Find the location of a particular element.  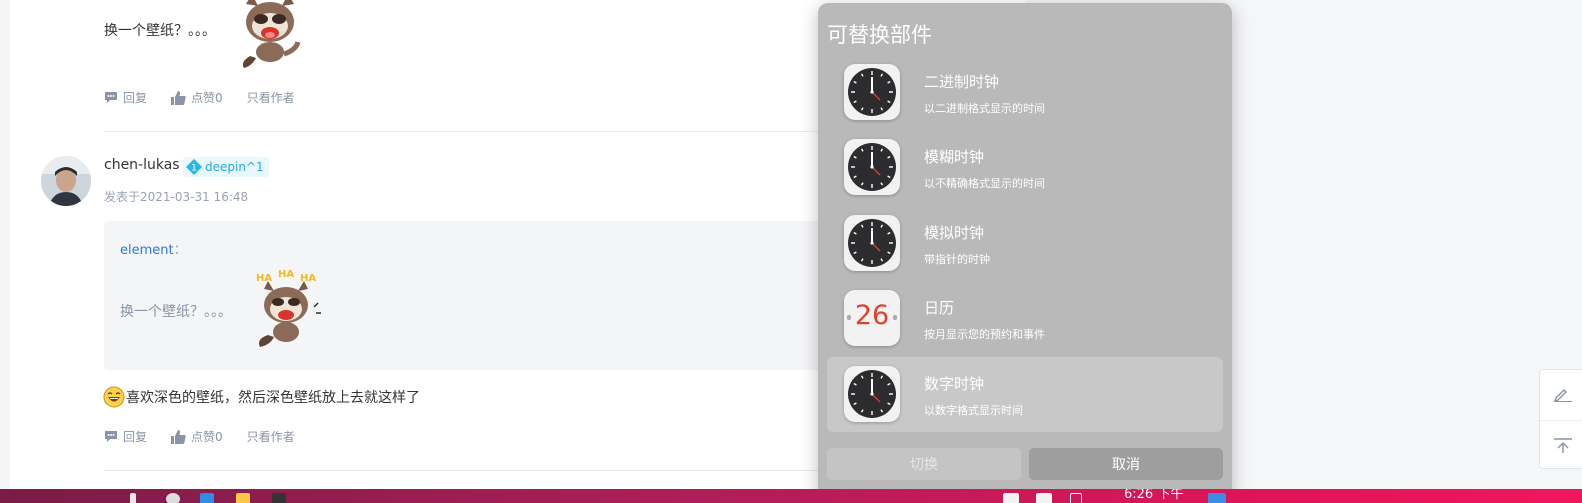

floating-toolbar is located at coordinates (1560, 419).